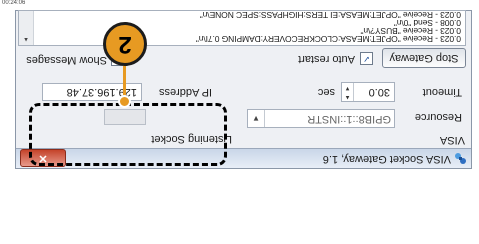  Describe the element at coordinates (366, 58) in the screenshot. I see `auto-restart-checkbox: ✓` at that location.